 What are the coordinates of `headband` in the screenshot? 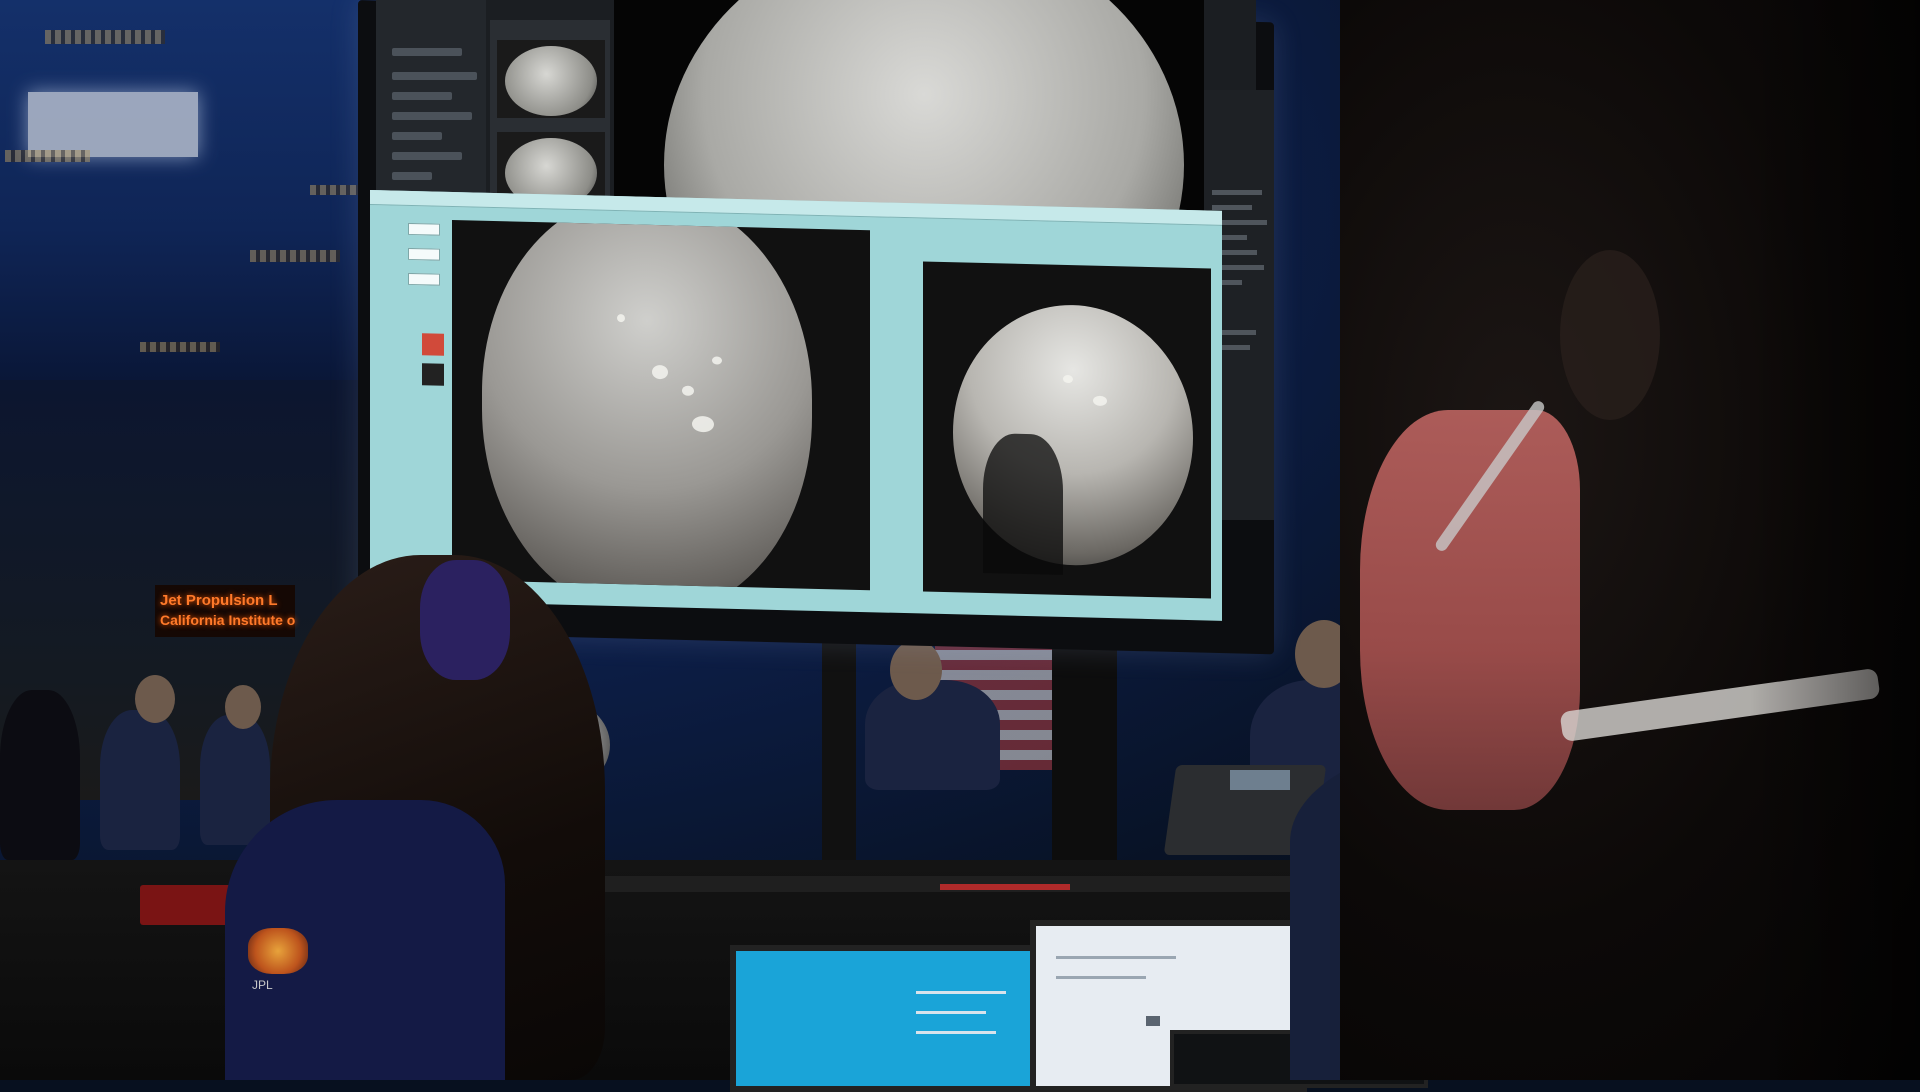 It's located at (465, 620).